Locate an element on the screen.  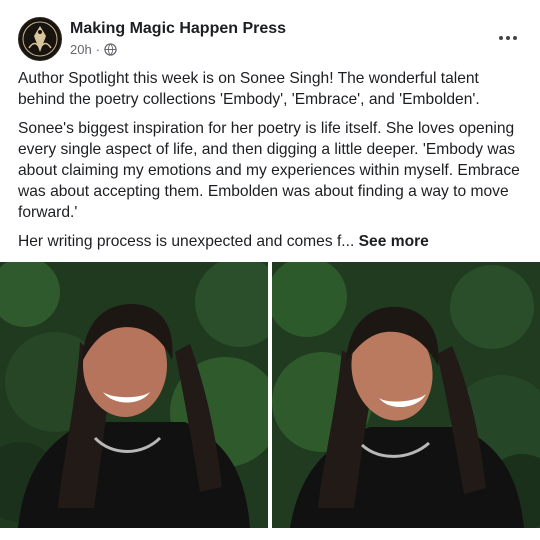
post-meta: 20h · is located at coordinates (93, 49).